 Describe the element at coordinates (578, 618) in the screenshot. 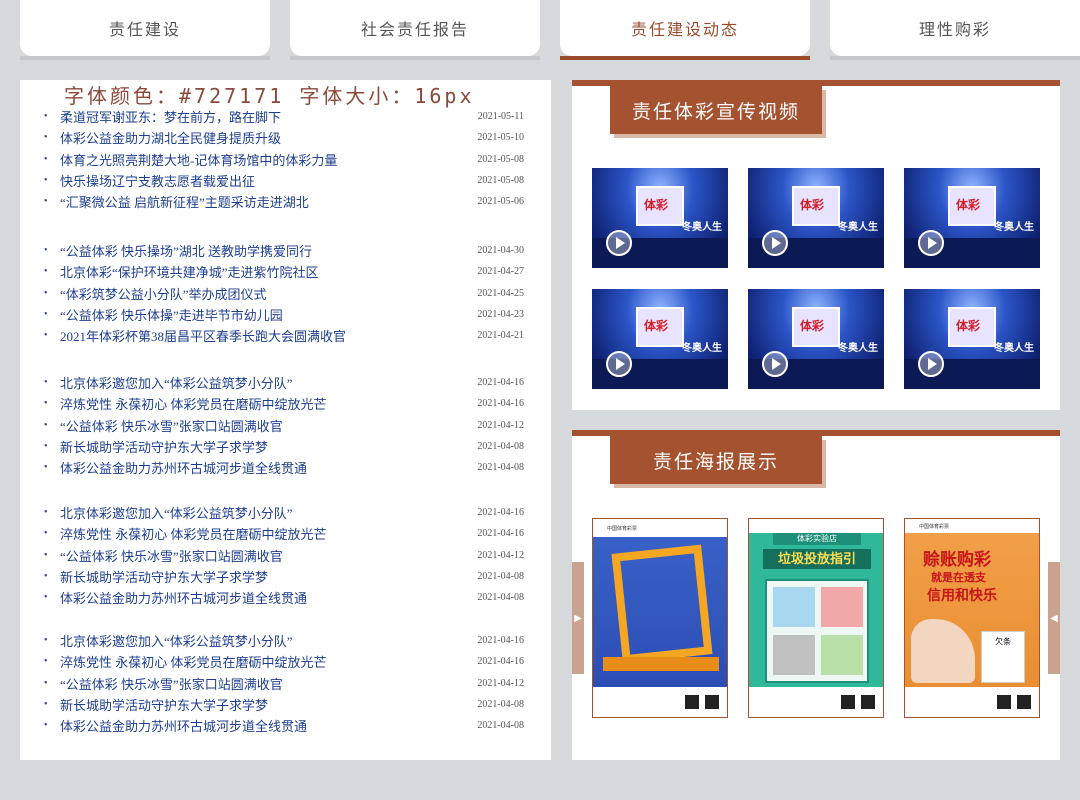

I see `arrow-left-icon: ▶` at that location.